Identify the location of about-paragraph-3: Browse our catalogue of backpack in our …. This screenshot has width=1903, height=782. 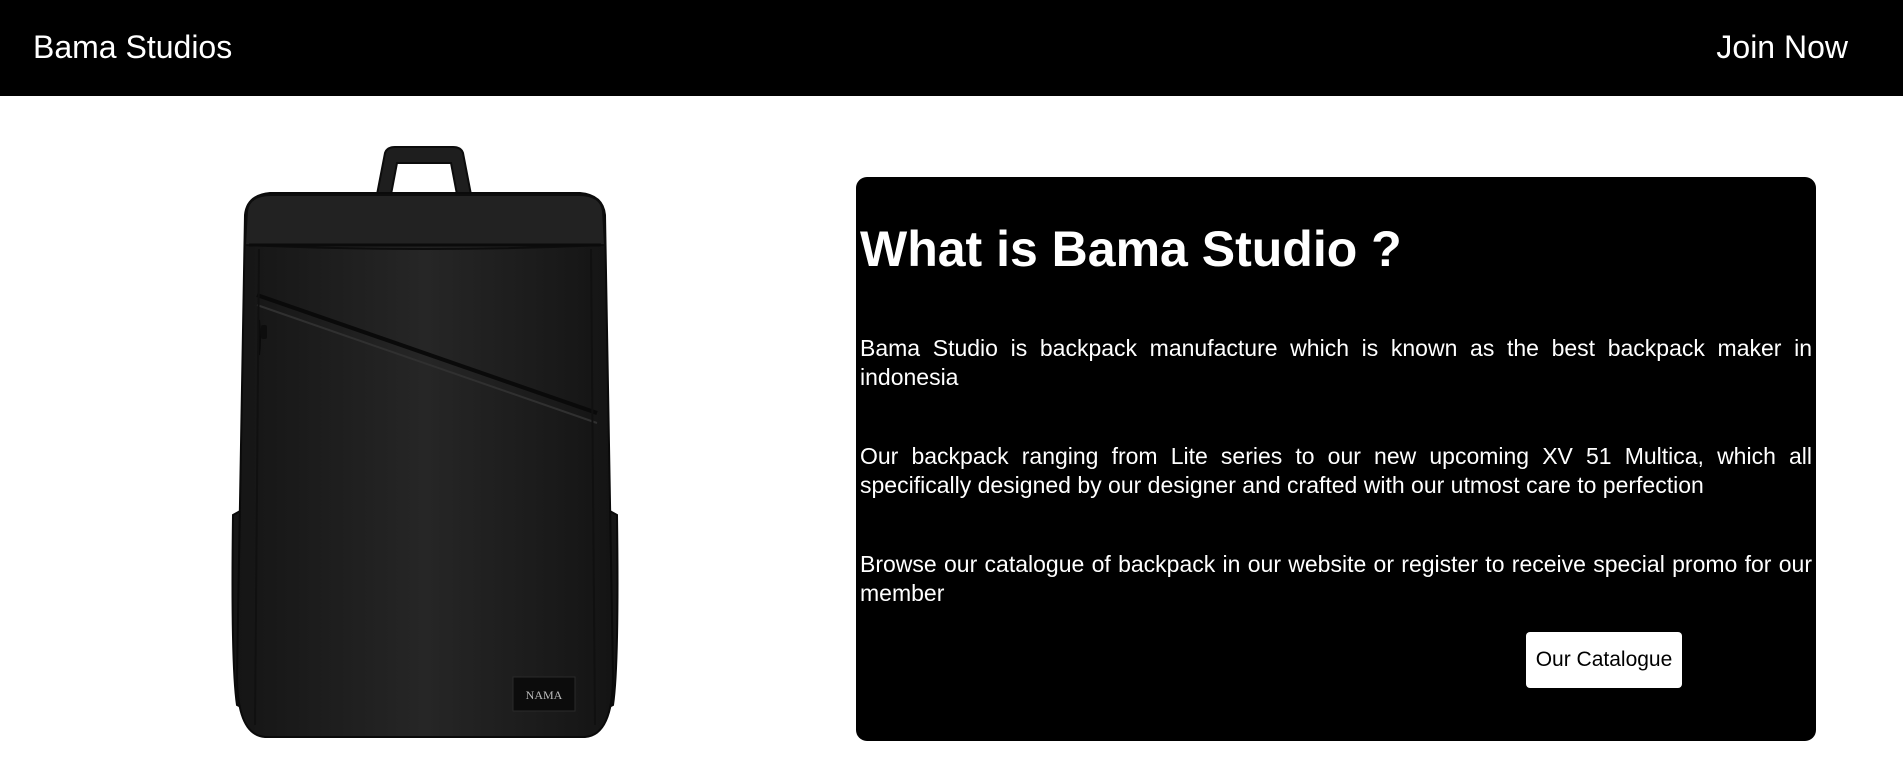
(1336, 578).